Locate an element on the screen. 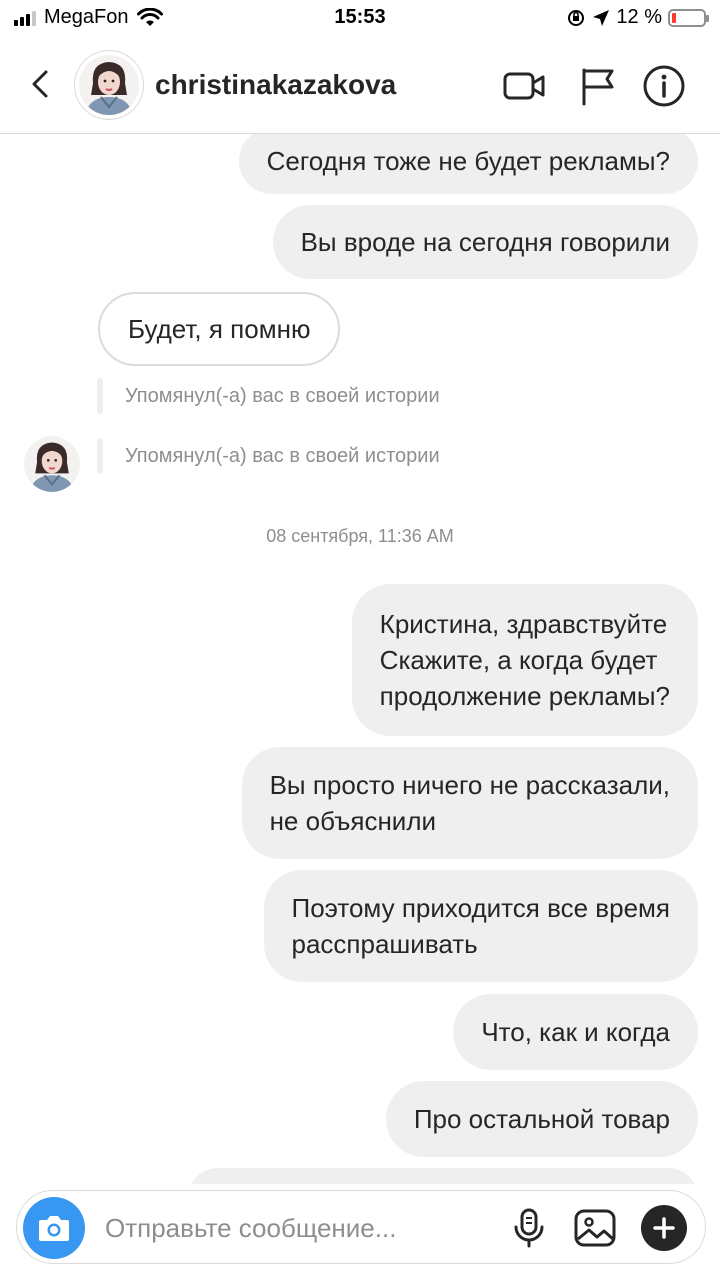 Image resolution: width=720 pixels, height=1280 pixels. camera-button is located at coordinates (54, 1228).